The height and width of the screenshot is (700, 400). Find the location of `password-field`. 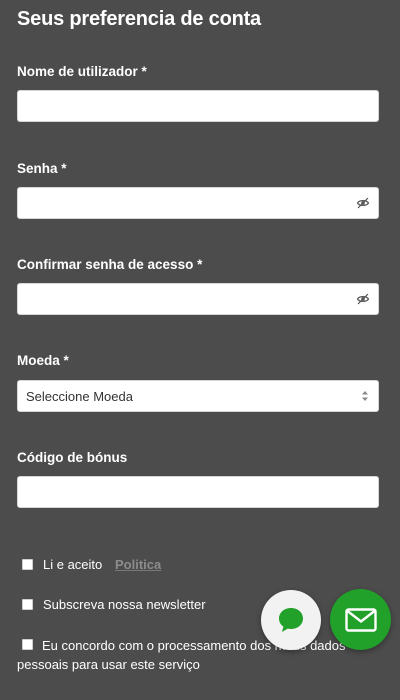

password-field is located at coordinates (198, 203).